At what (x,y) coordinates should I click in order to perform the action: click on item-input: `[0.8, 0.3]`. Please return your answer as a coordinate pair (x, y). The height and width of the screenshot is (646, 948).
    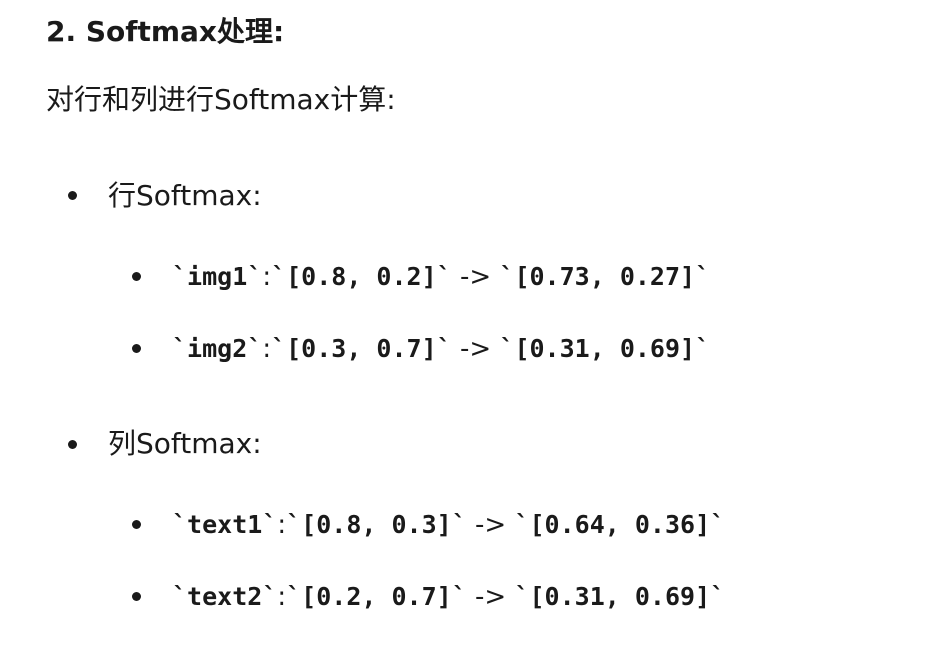
    Looking at the image, I should click on (376, 524).